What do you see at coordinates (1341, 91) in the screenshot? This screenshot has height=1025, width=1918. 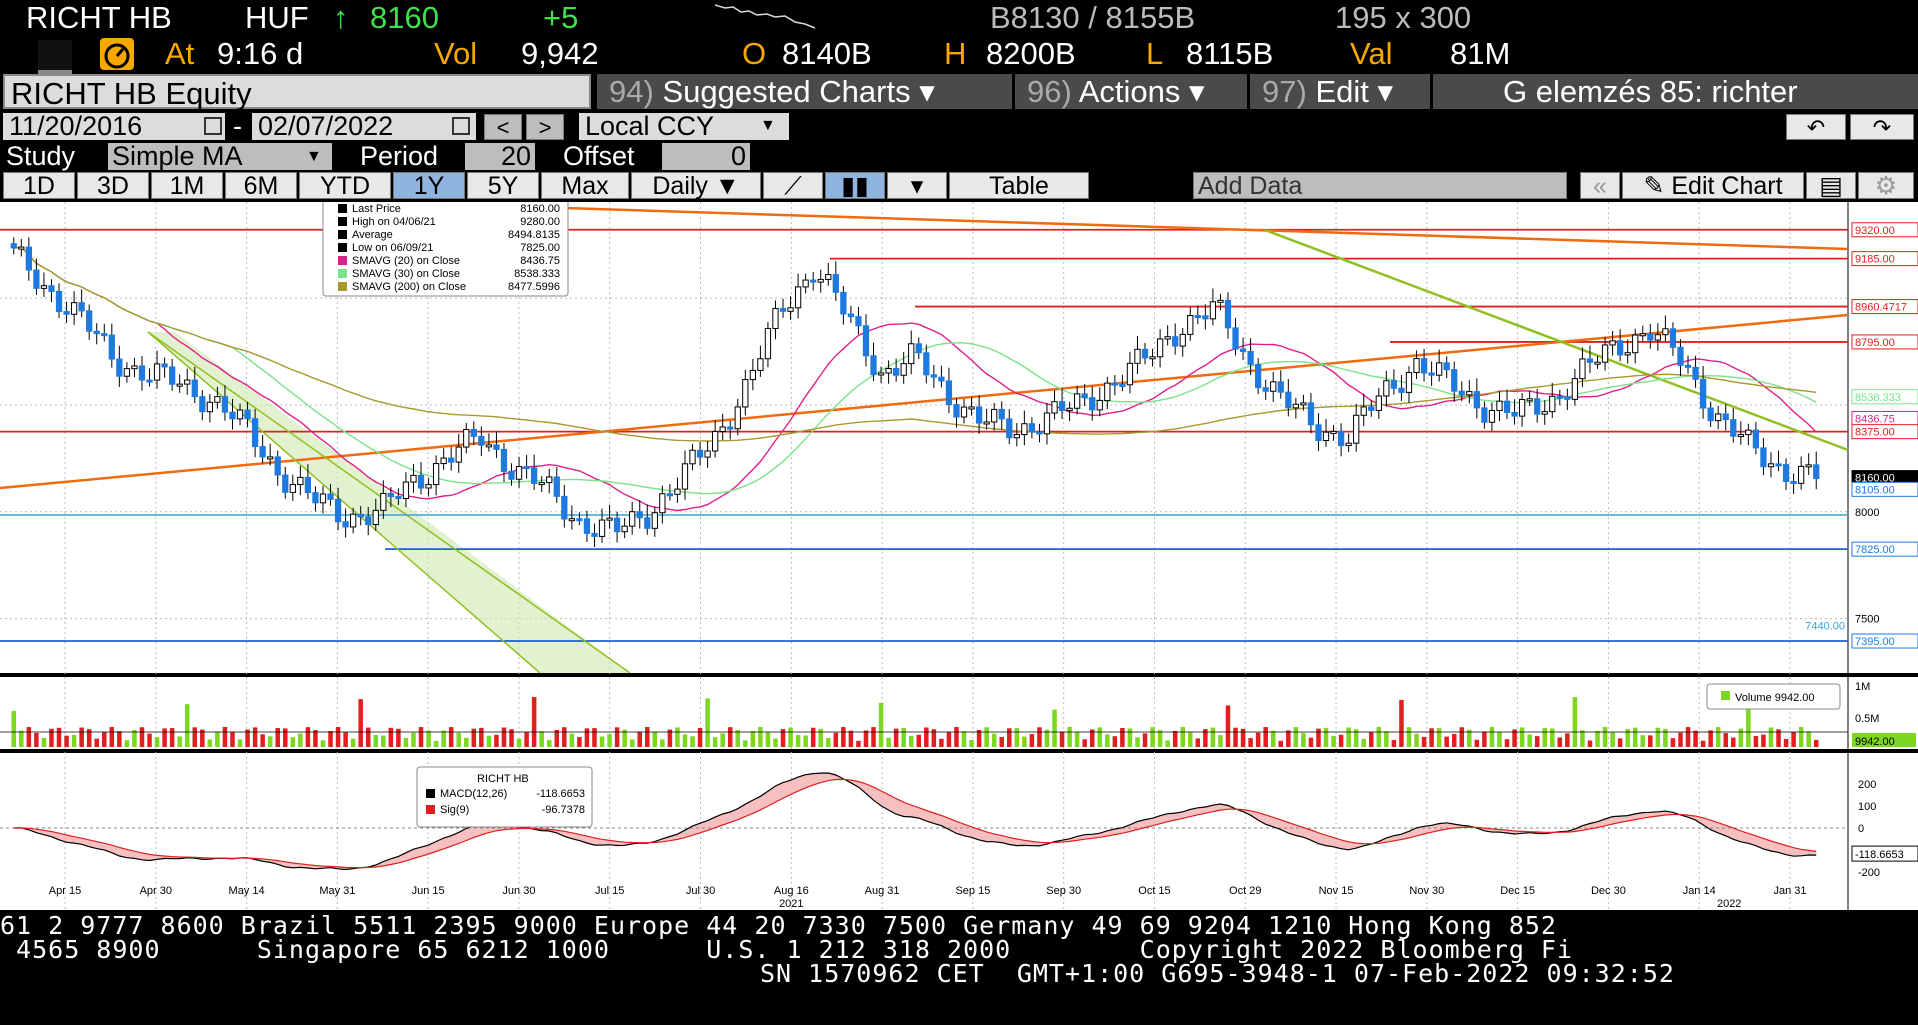 I see `edit-menu: 97) Edit ▾` at bounding box center [1341, 91].